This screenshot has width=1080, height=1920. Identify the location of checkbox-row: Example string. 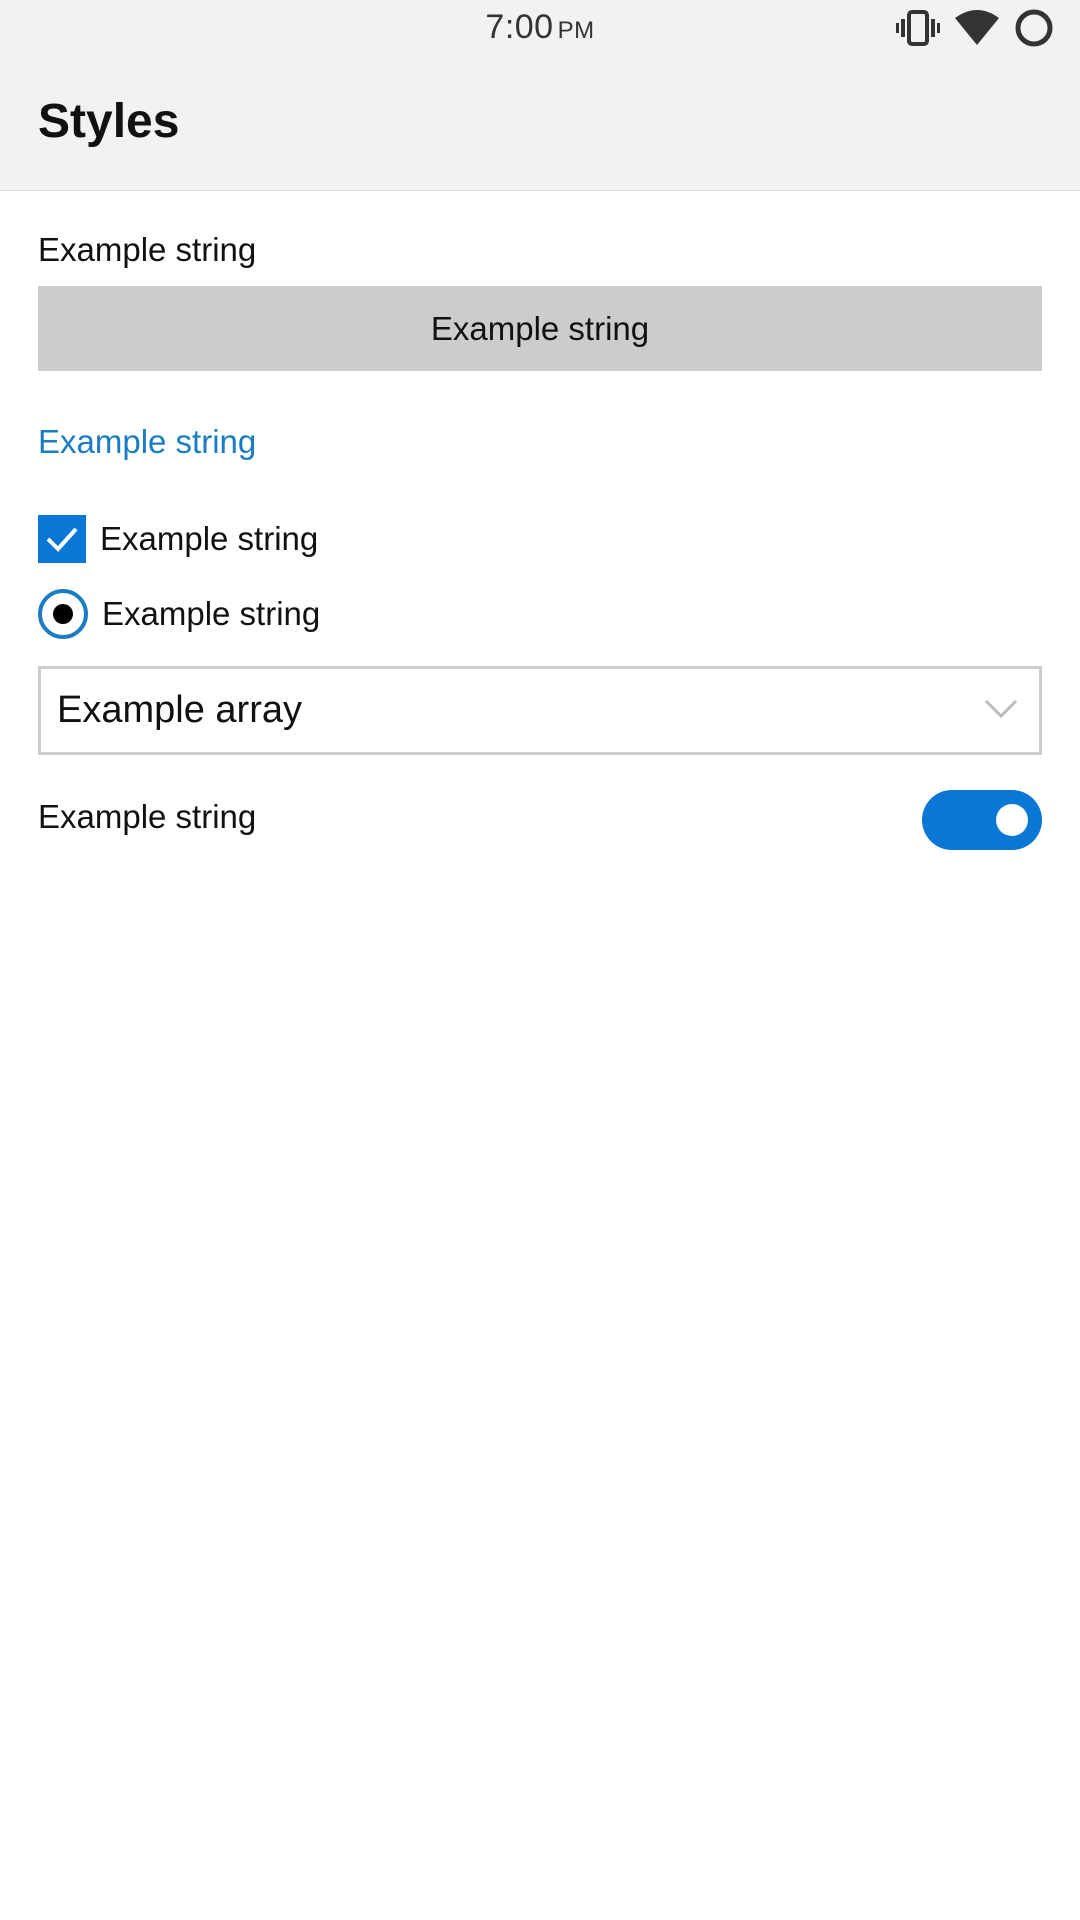
(178, 539).